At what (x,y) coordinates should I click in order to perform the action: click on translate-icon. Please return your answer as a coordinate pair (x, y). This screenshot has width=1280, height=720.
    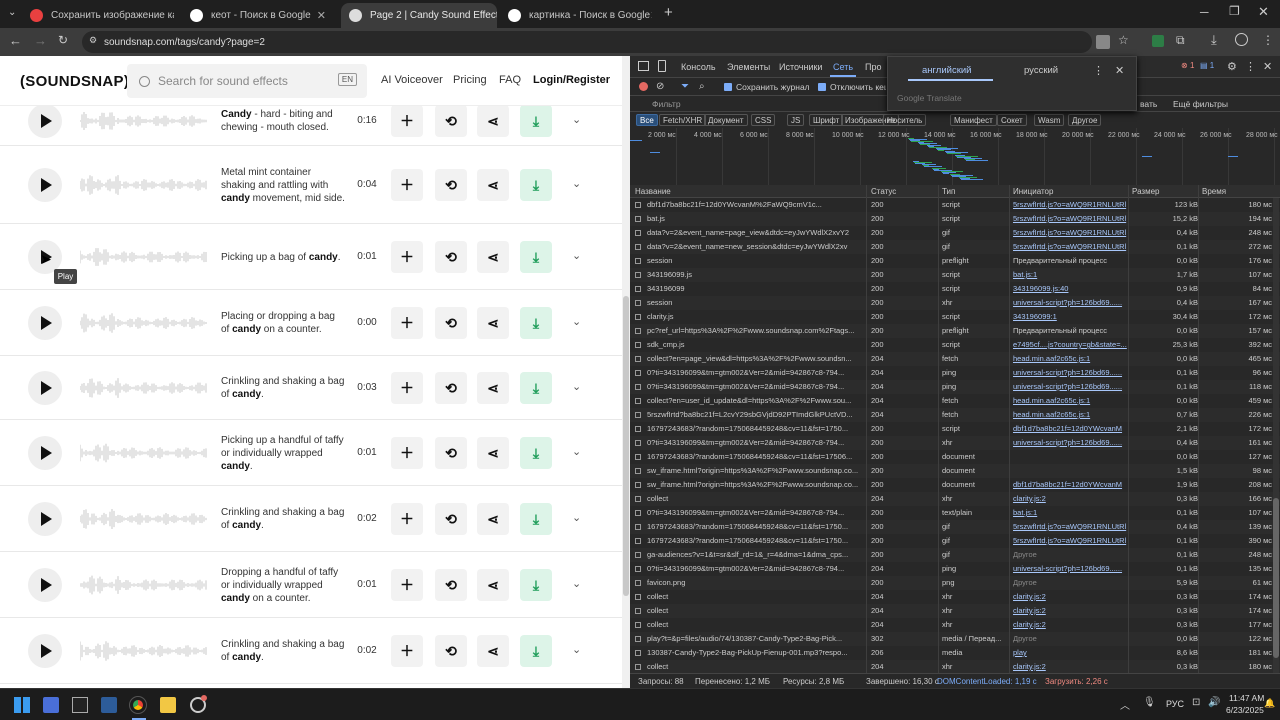
    Looking at the image, I should click on (1103, 42).